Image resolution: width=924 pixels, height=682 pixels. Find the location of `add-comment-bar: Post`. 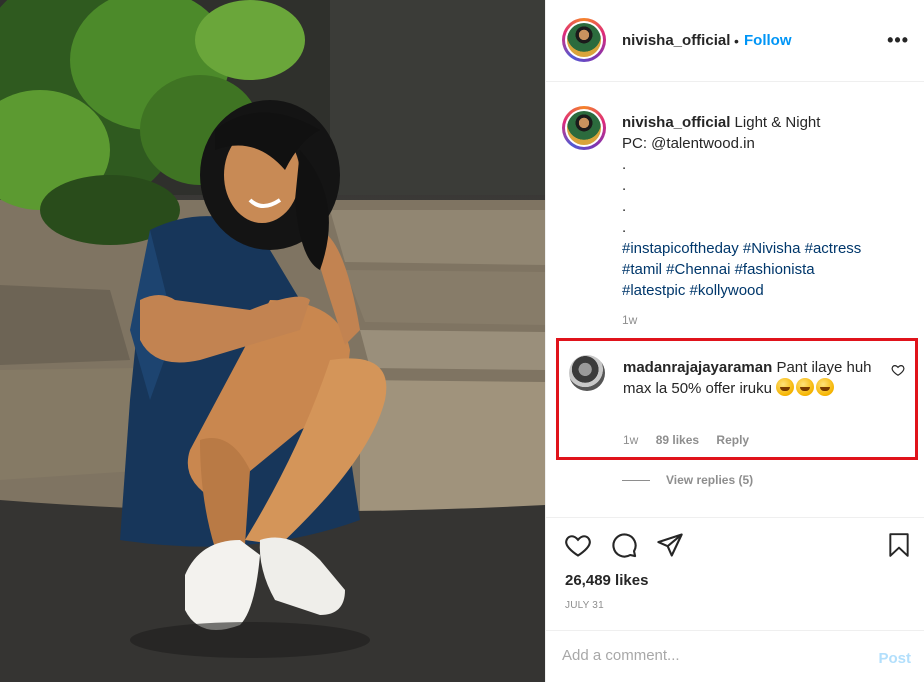

add-comment-bar: Post is located at coordinates (735, 656).